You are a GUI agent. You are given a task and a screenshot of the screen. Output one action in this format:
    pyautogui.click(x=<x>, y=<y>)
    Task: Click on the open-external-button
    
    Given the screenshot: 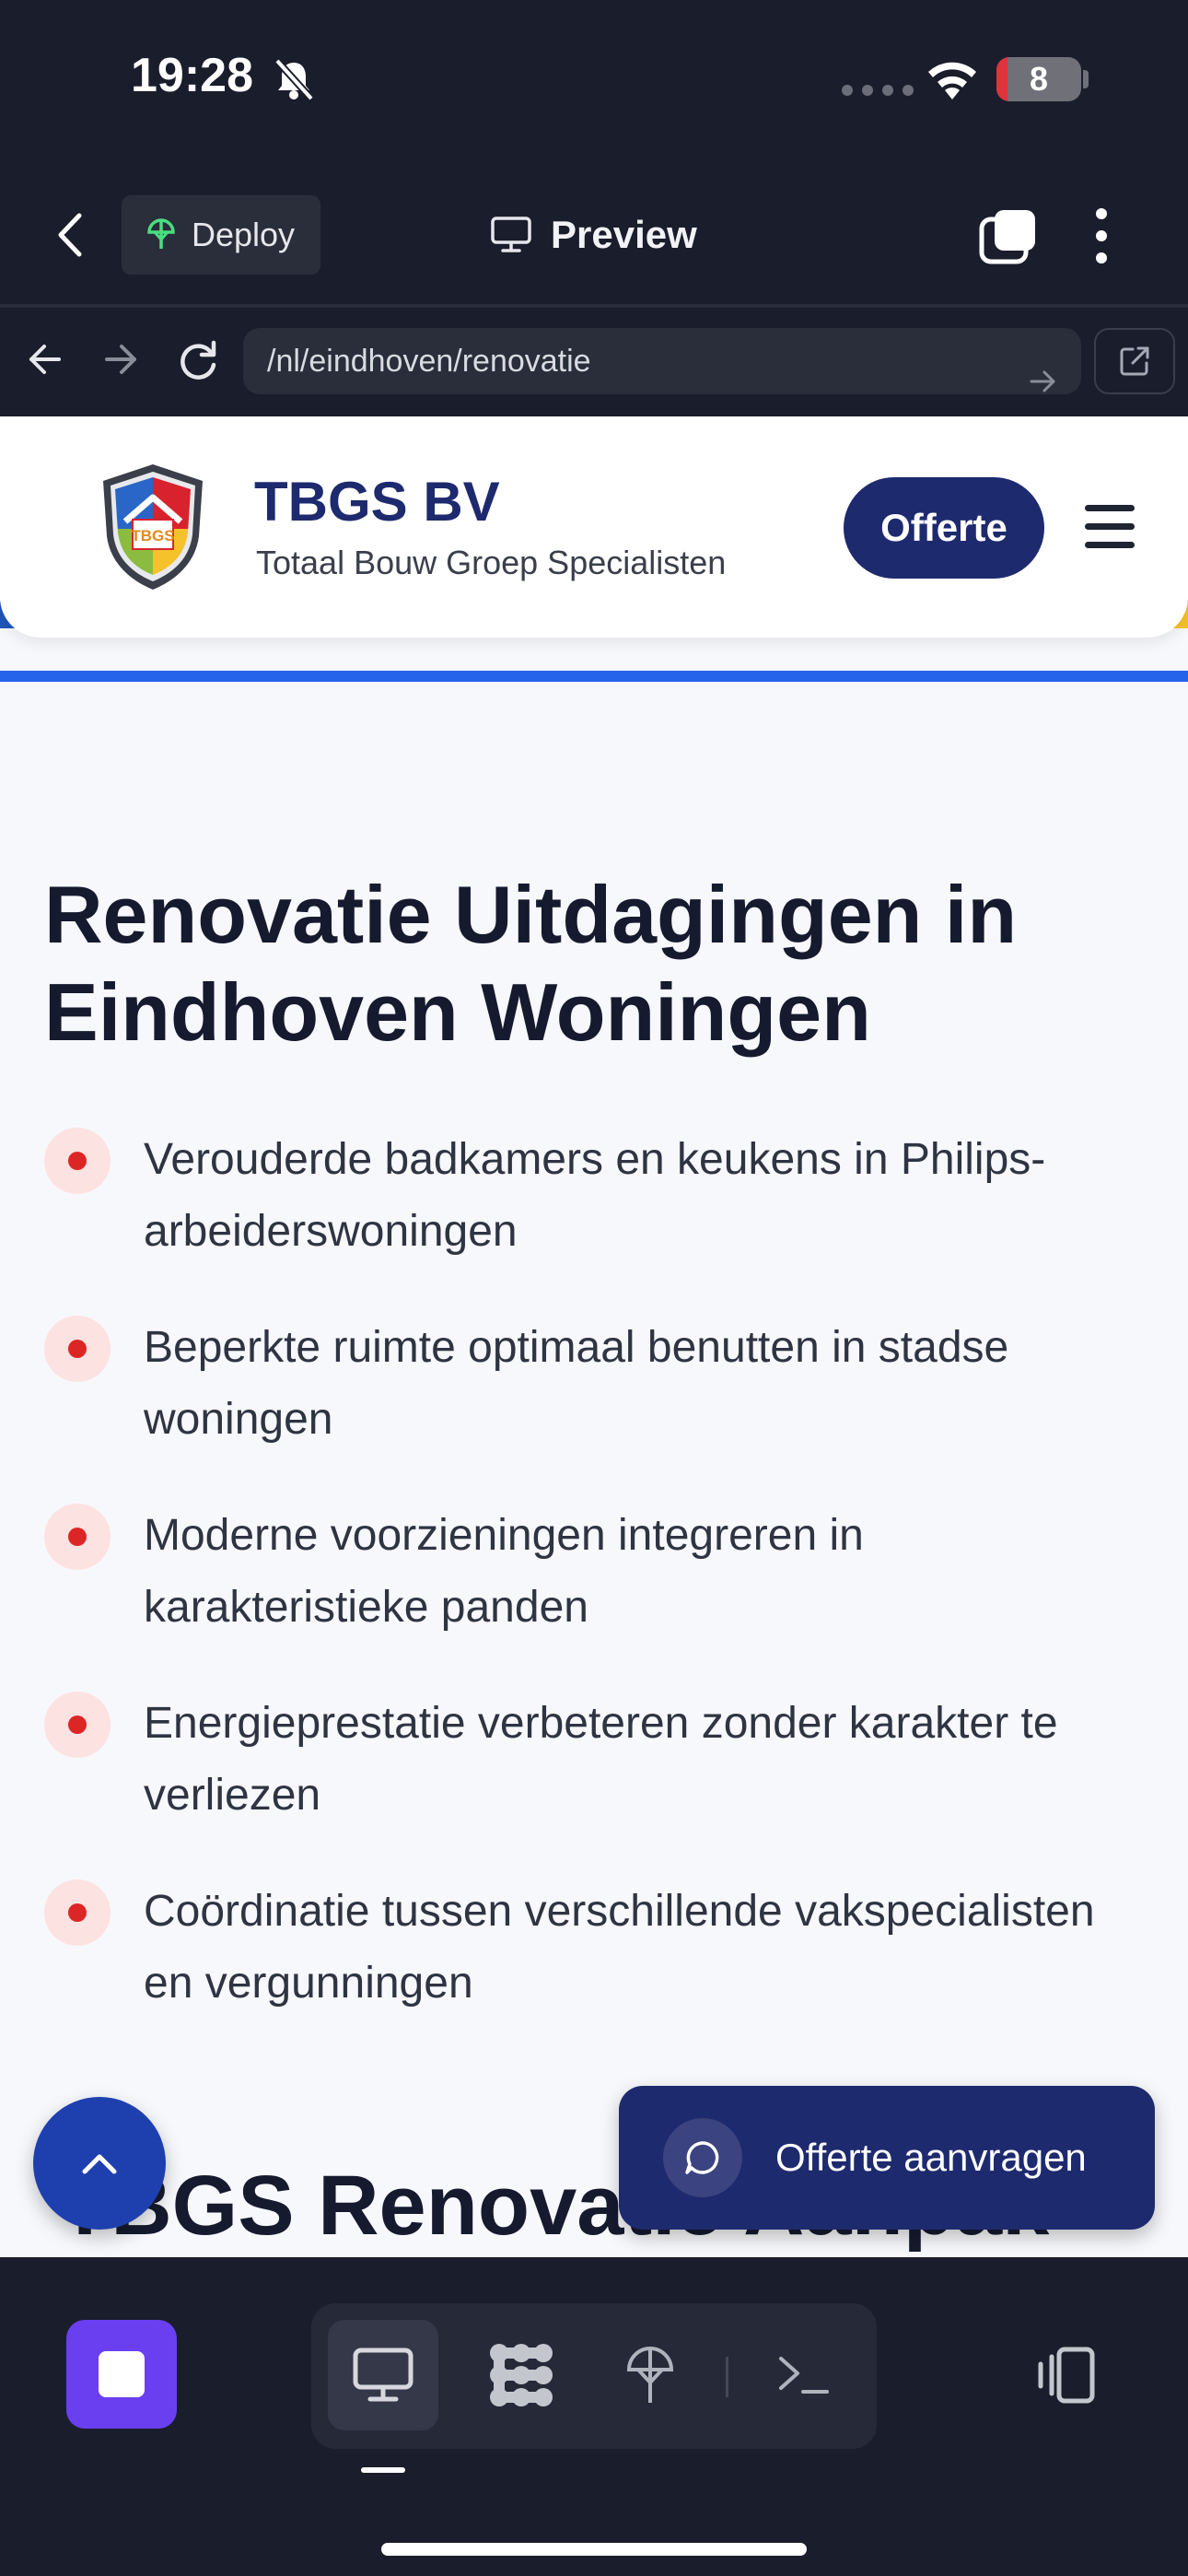 What is the action you would take?
    pyautogui.click(x=1134, y=361)
    